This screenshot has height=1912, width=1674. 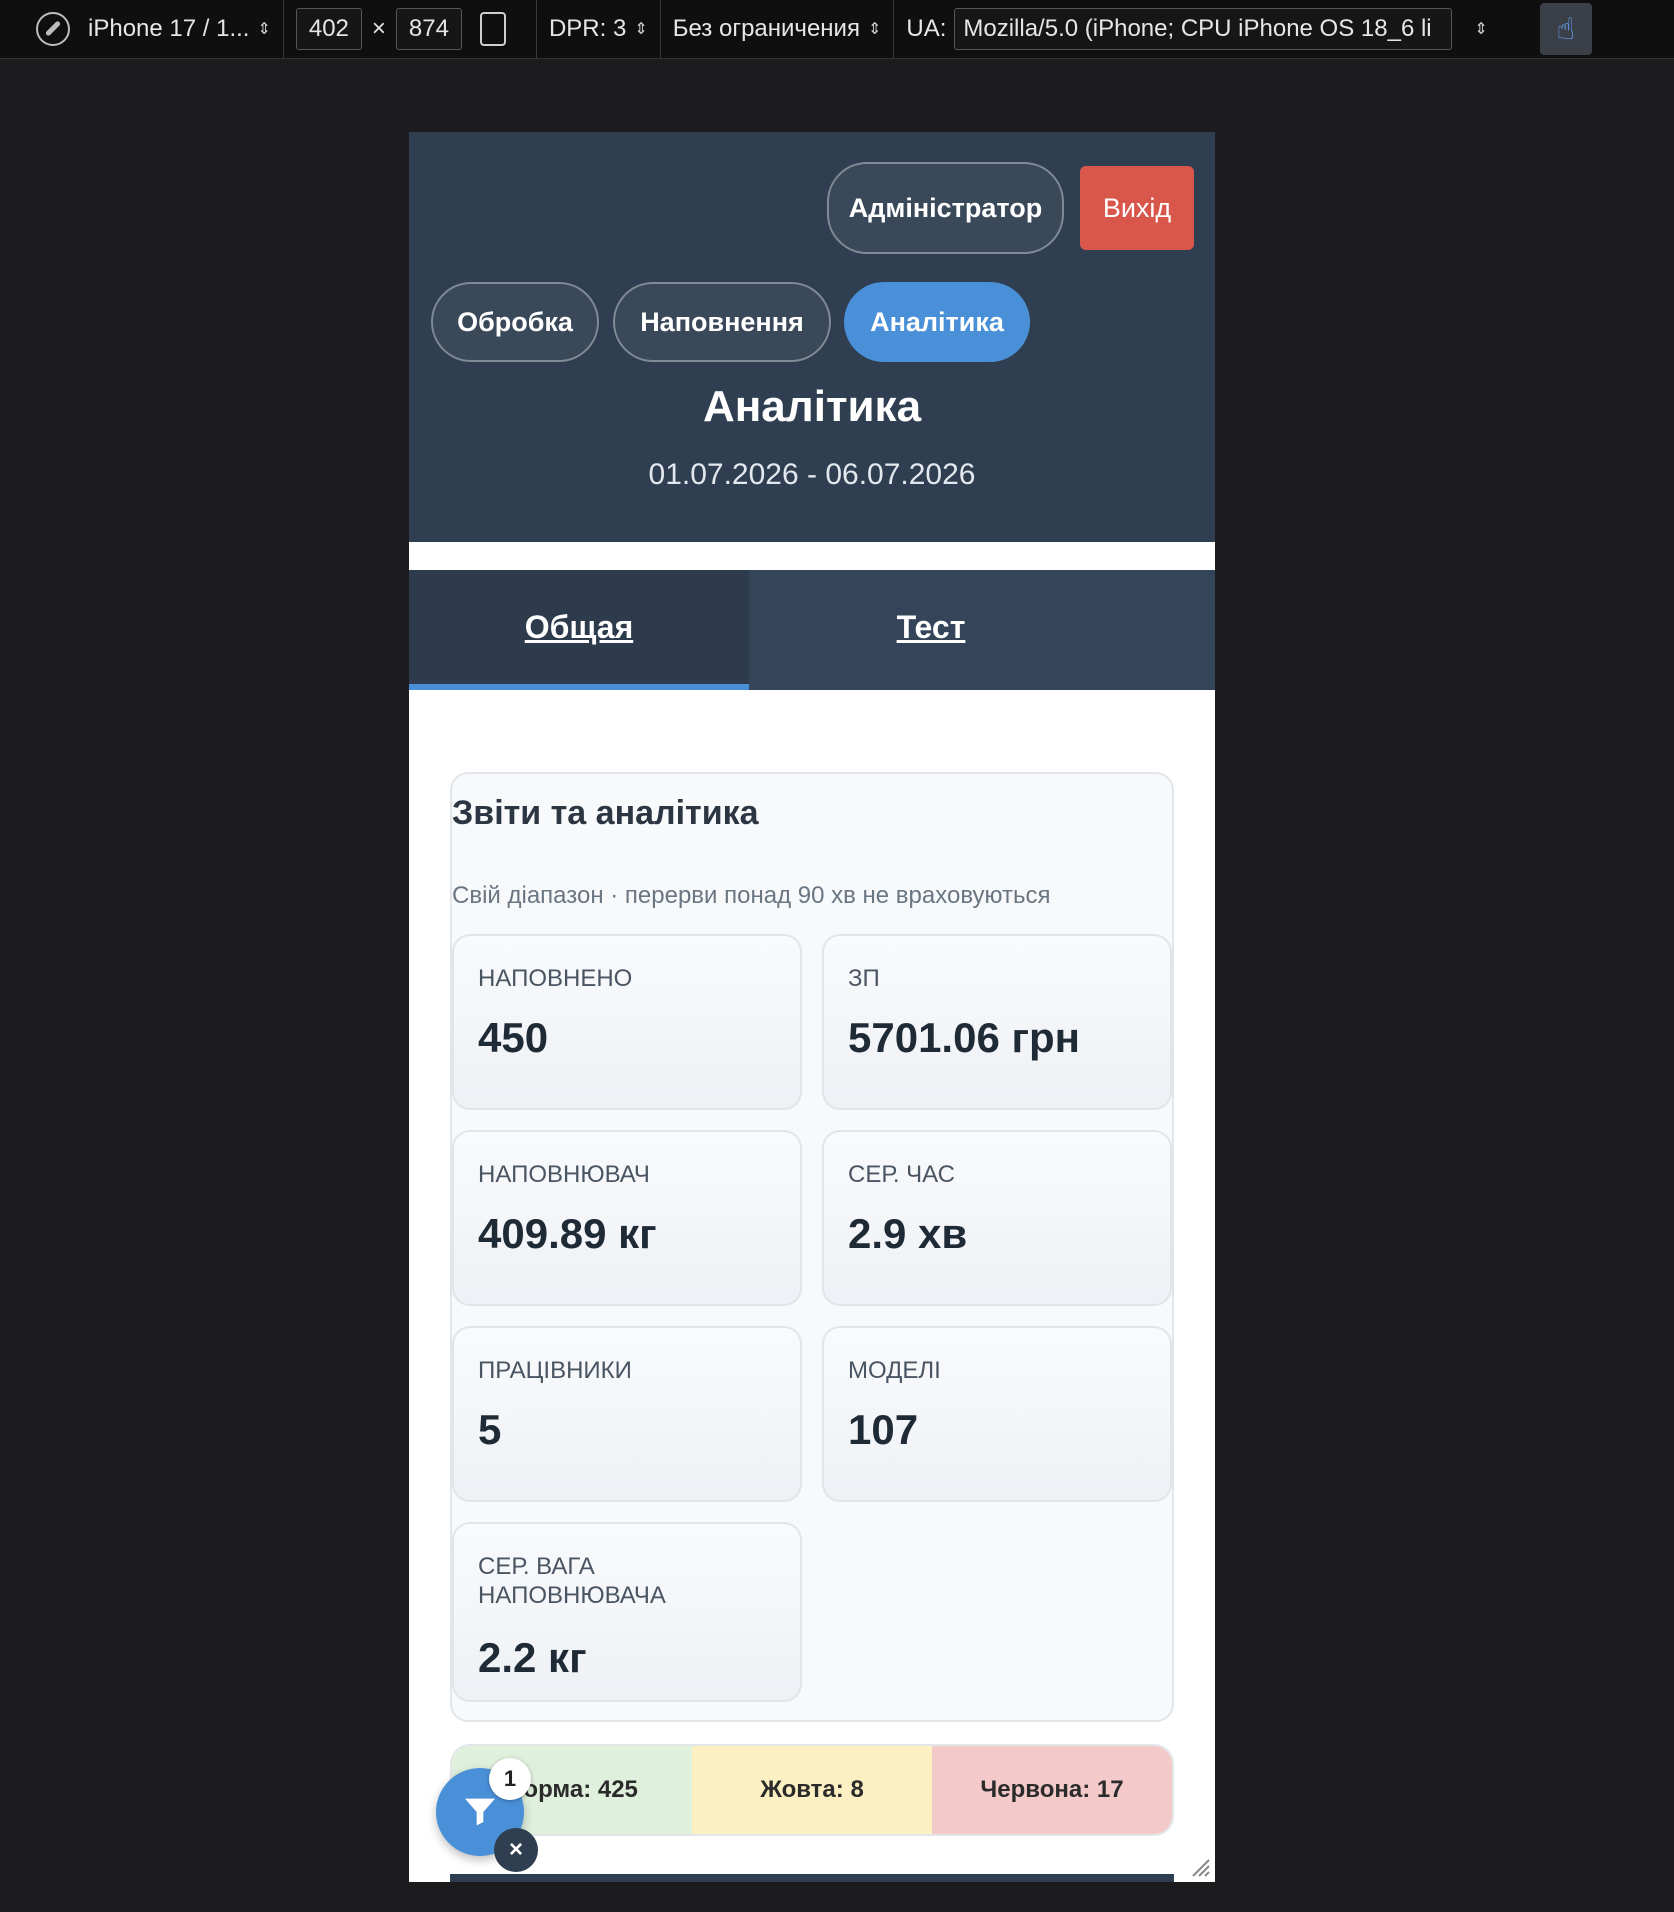 What do you see at coordinates (964, 1037) in the screenshot?
I see `stat-value: 5701.06 грн` at bounding box center [964, 1037].